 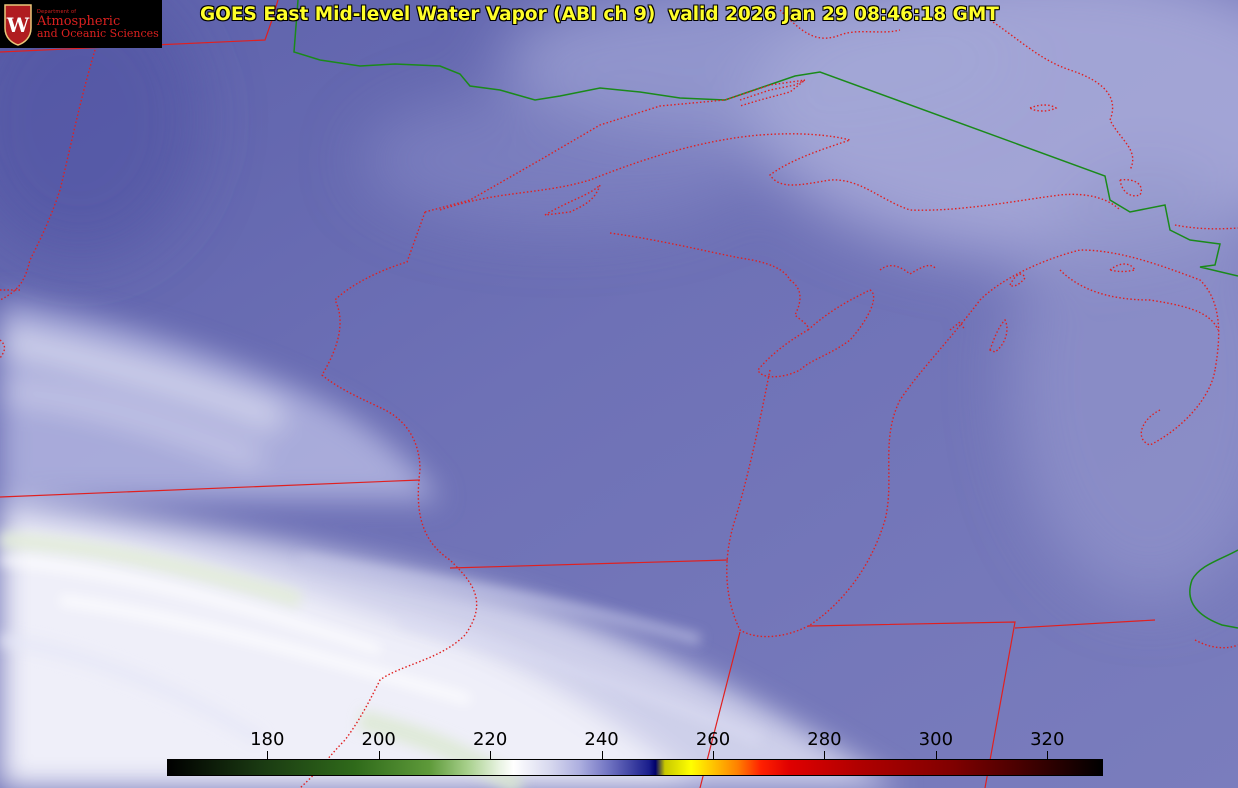 I want to click on colorbar-tick-label: 220, so click(x=490, y=739).